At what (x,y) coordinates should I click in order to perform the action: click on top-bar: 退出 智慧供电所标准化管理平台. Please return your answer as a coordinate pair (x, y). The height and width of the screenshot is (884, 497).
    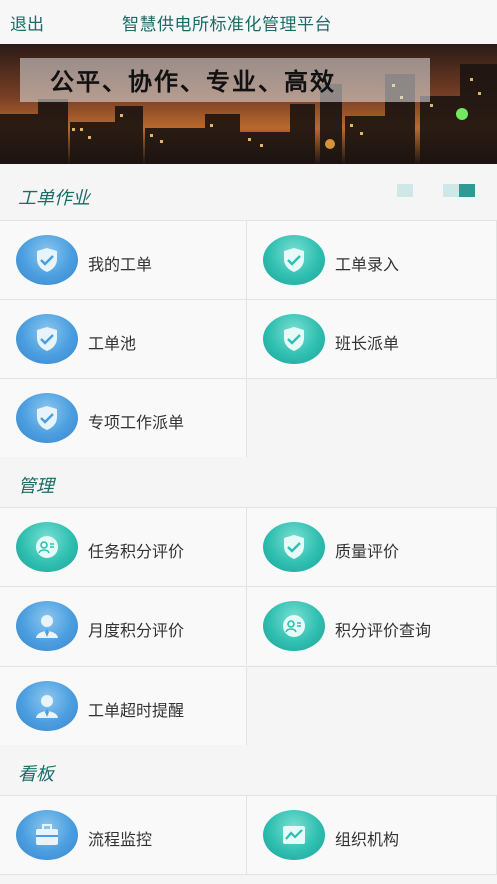
    Looking at the image, I should click on (248, 22).